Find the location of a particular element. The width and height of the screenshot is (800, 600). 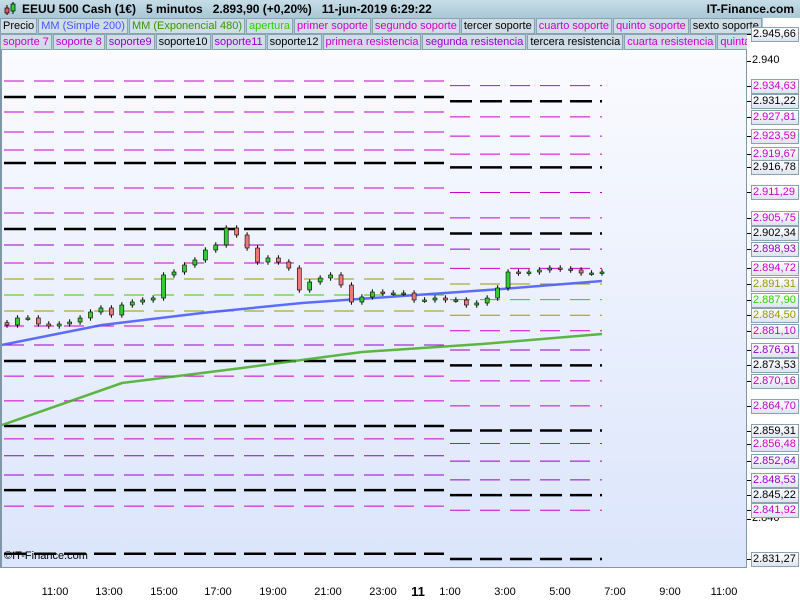

legend-item: segundo soporte is located at coordinates (415, 26).